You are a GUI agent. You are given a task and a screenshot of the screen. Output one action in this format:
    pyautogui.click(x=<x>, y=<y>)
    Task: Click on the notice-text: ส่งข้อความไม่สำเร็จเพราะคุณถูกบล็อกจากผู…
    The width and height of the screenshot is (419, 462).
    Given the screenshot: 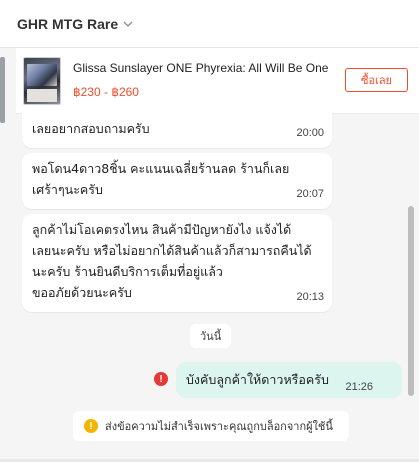 What is the action you would take?
    pyautogui.click(x=219, y=426)
    